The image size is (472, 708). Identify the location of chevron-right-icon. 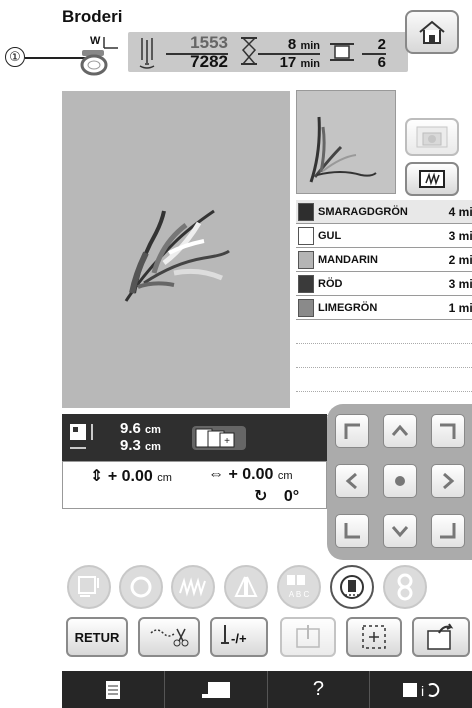
(449, 481).